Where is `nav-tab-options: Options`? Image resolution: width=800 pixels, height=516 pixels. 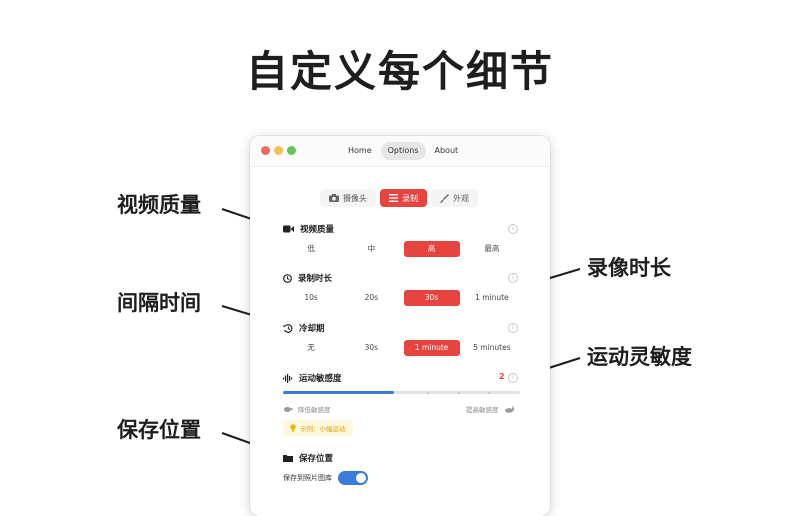
nav-tab-options: Options is located at coordinates (403, 151).